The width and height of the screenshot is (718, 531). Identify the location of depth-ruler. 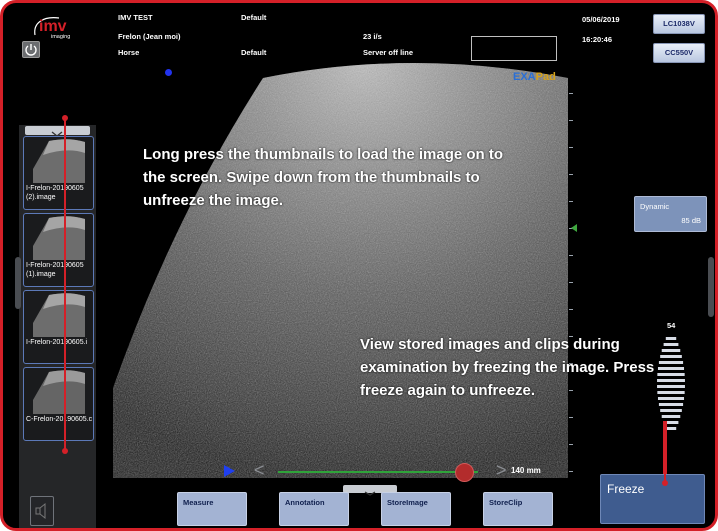
(571, 282).